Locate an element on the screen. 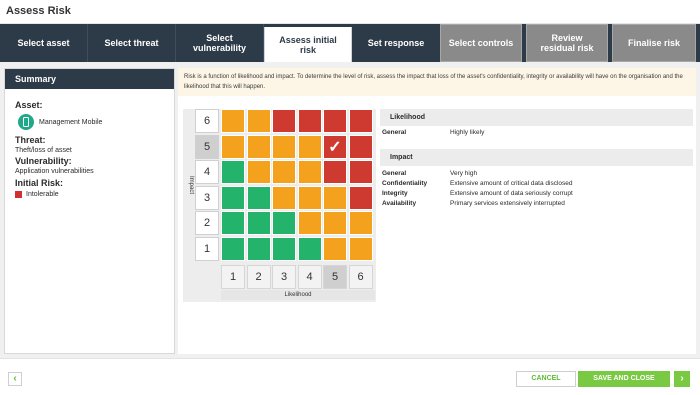 The width and height of the screenshot is (700, 395). step-assess-initial-risk: Assess initial risk is located at coordinates (308, 44).